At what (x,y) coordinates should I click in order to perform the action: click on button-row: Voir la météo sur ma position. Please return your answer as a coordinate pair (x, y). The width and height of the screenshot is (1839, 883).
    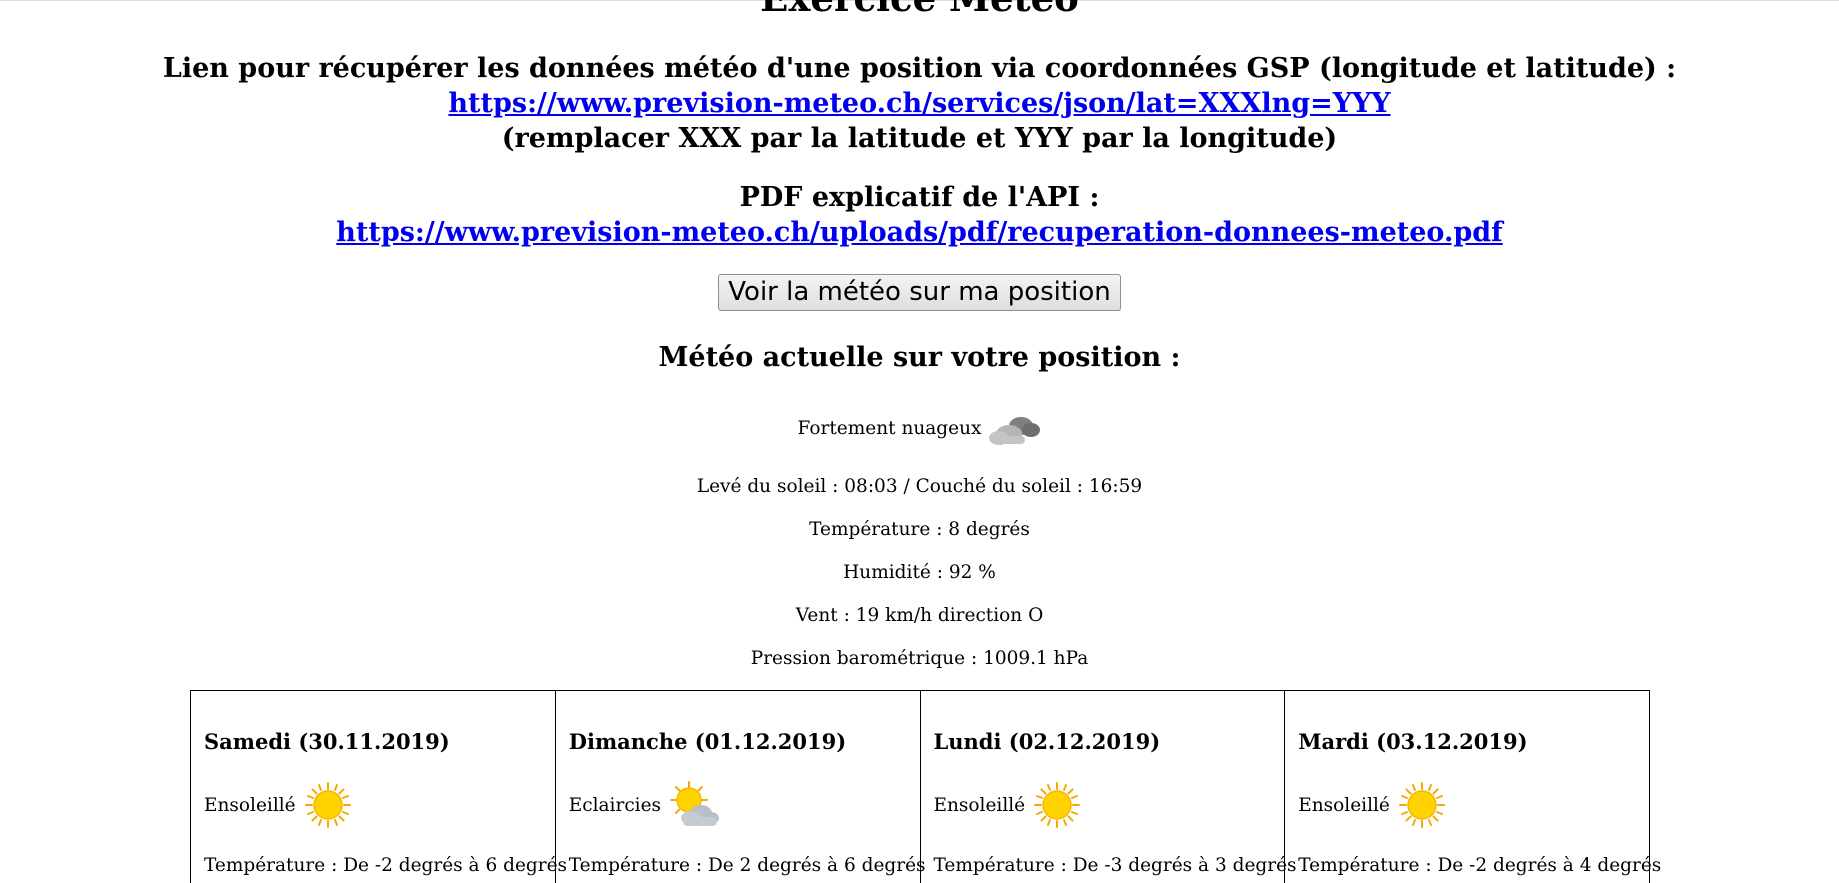
    Looking at the image, I should click on (919, 292).